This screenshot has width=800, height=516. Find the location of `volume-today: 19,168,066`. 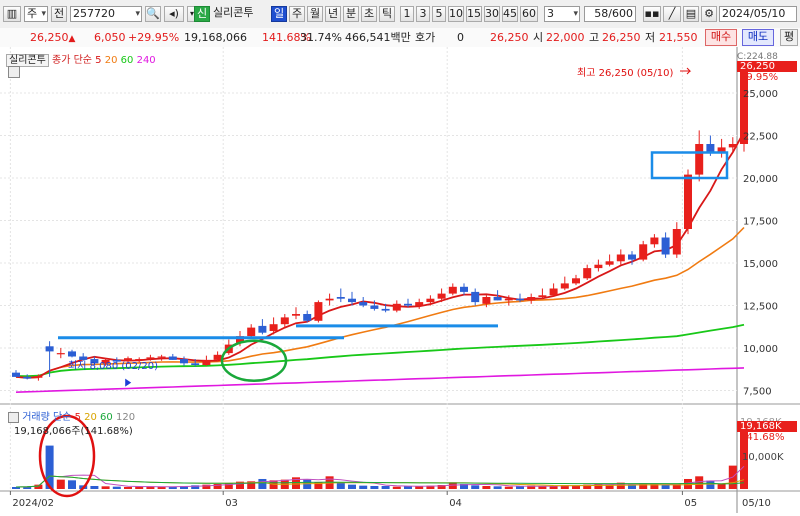

volume-today: 19,168,066 is located at coordinates (215, 37).